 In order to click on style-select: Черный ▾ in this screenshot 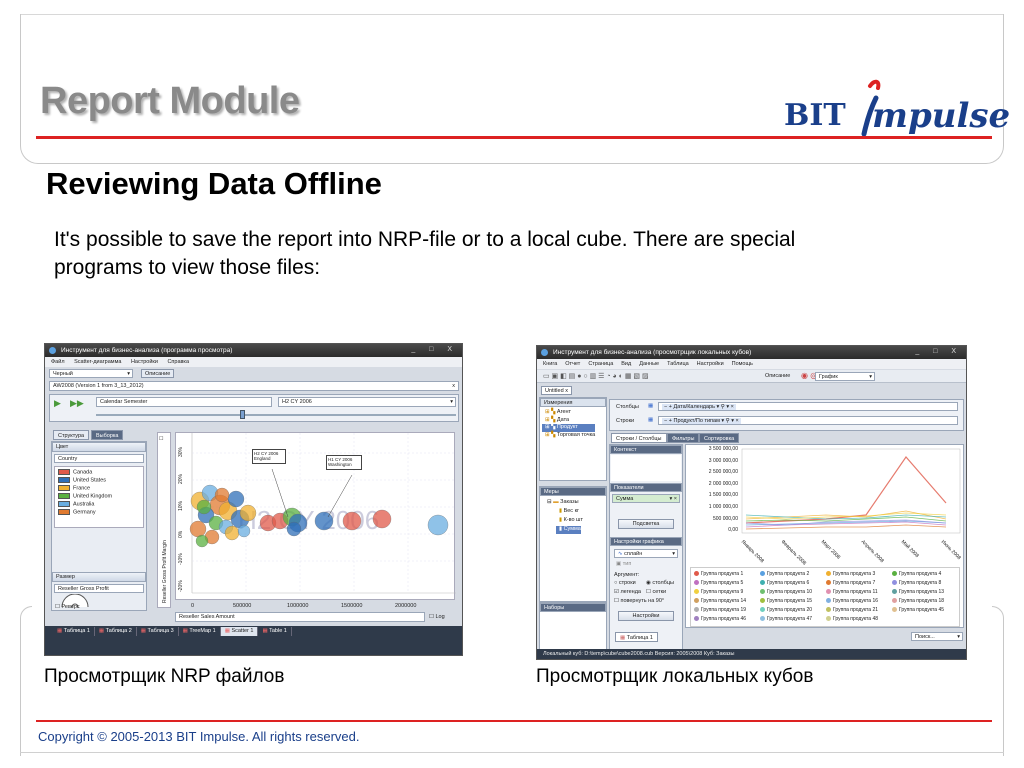, I will do `click(91, 373)`.